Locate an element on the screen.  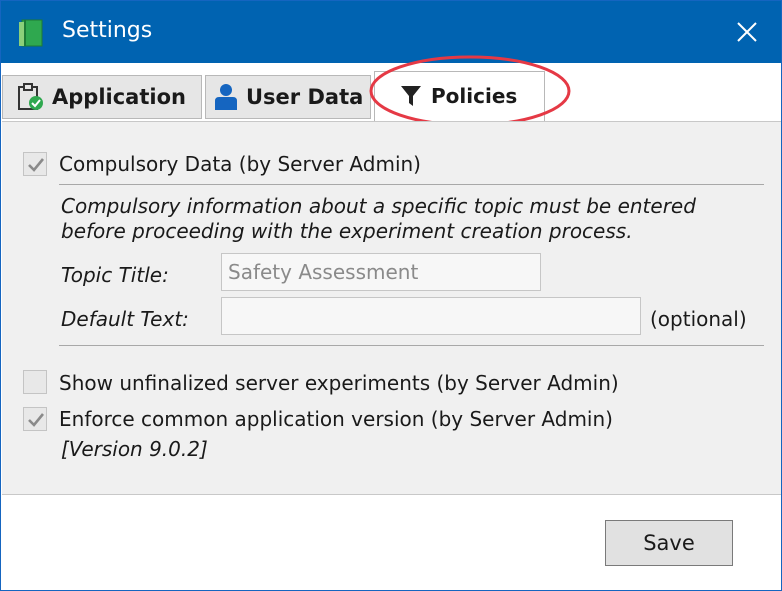
close-button is located at coordinates (747, 32).